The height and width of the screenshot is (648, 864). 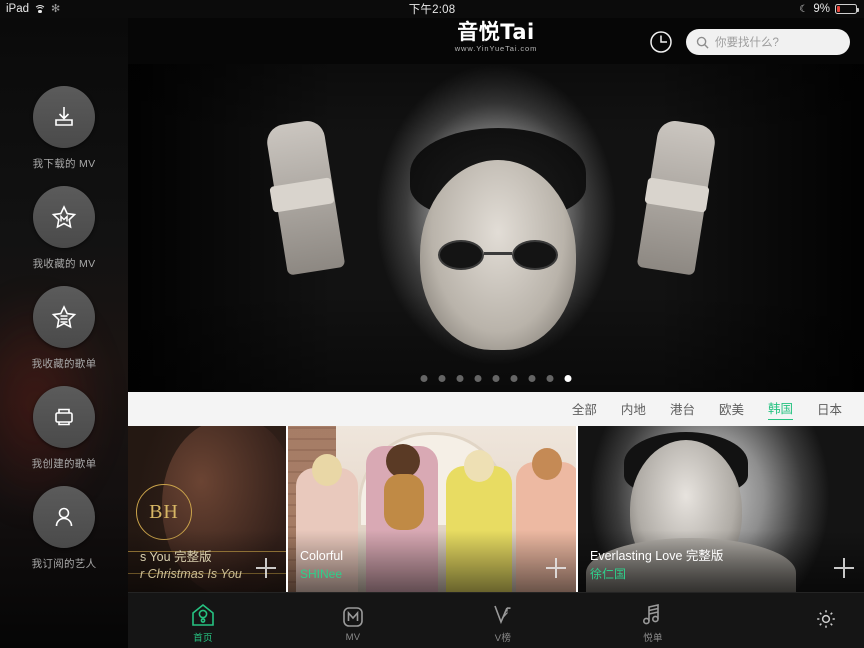 I want to click on nav-item-home: 首页, so click(x=203, y=621).